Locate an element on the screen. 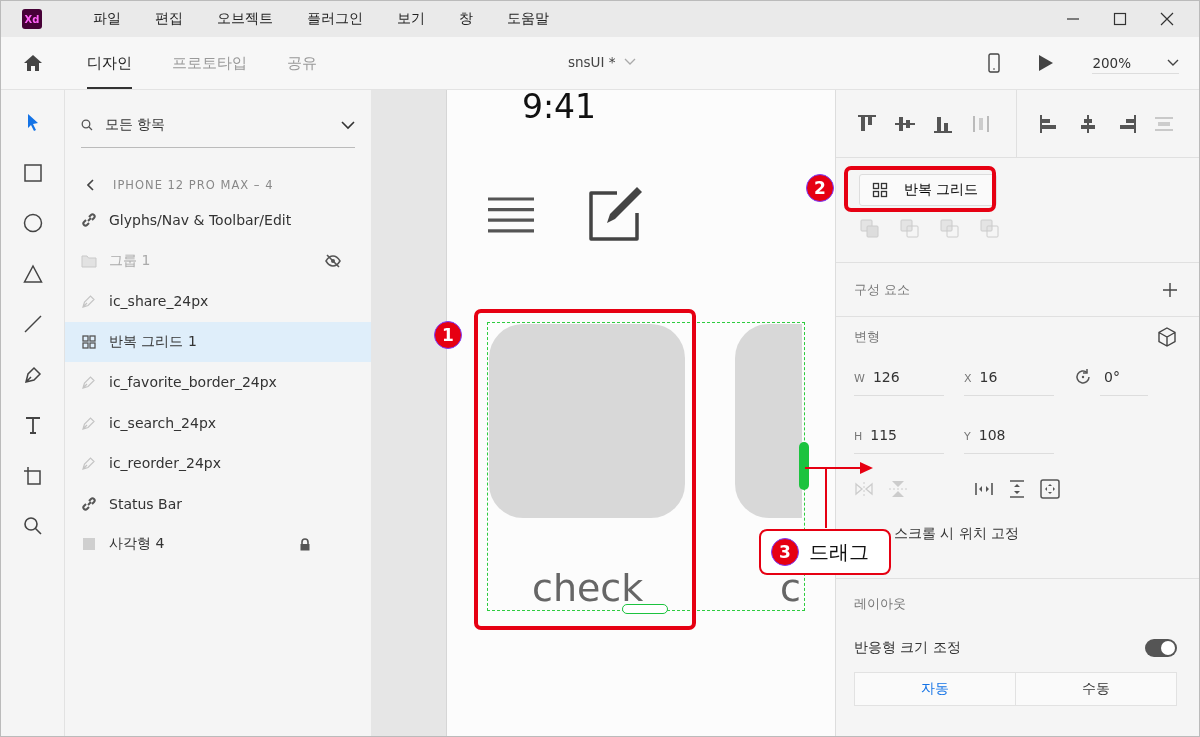 This screenshot has width=1200, height=737. layer-item: Status Bar is located at coordinates (218, 503).